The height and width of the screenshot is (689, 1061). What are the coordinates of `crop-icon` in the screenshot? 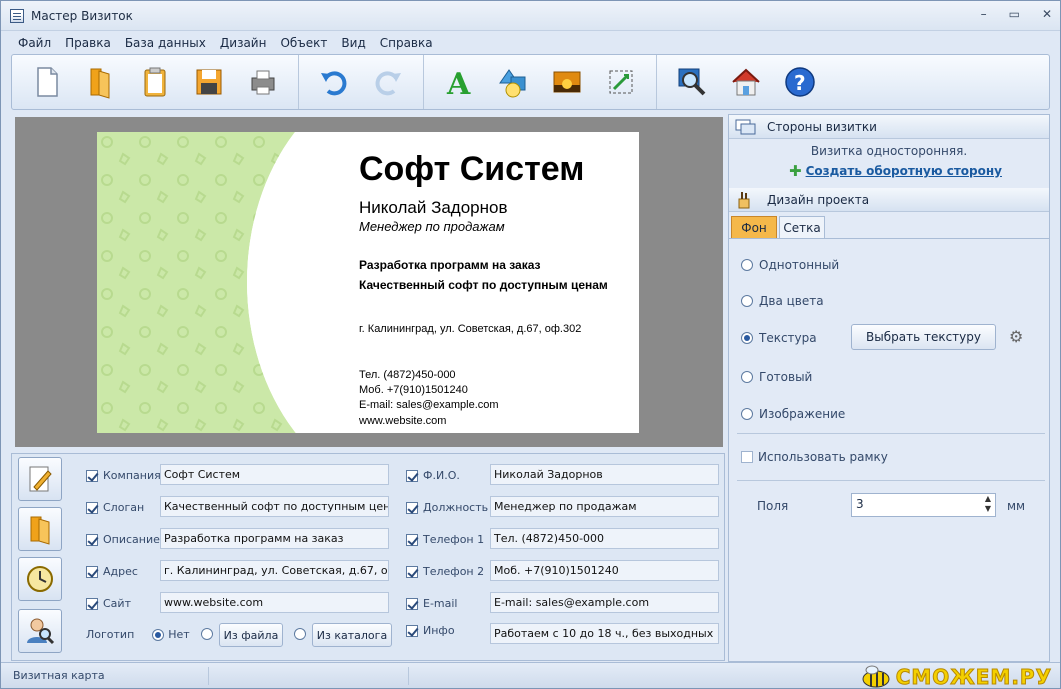 It's located at (621, 82).